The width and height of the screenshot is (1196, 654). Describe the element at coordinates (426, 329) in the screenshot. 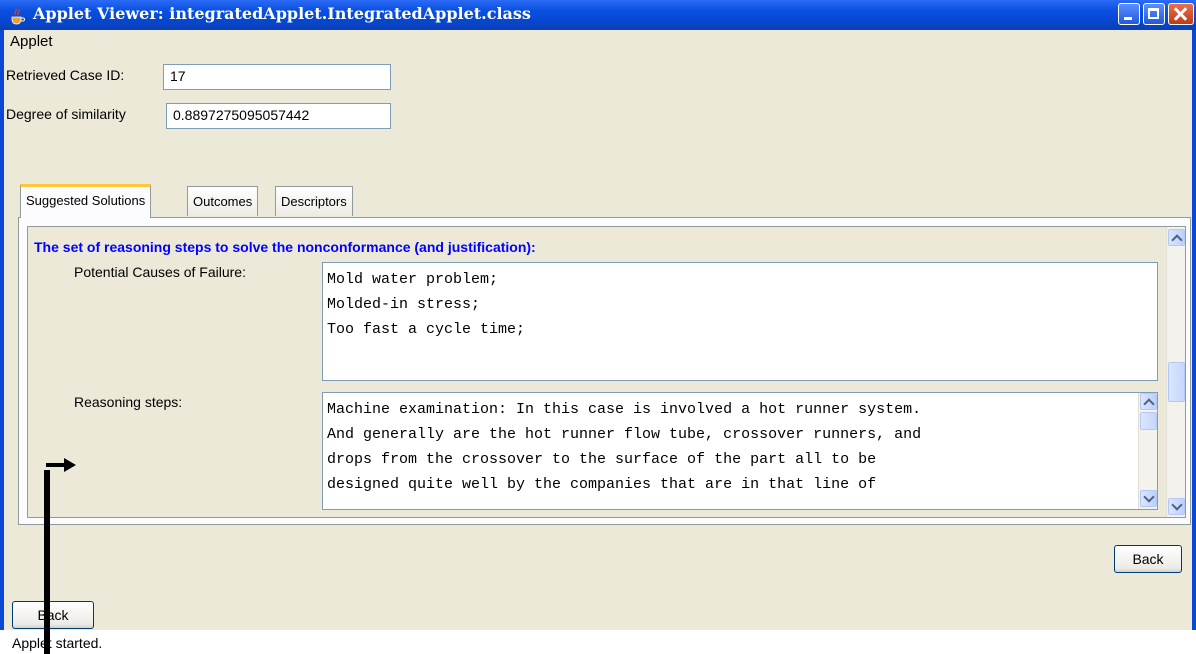

I see `cause-line: Too fast a cycle time;` at that location.